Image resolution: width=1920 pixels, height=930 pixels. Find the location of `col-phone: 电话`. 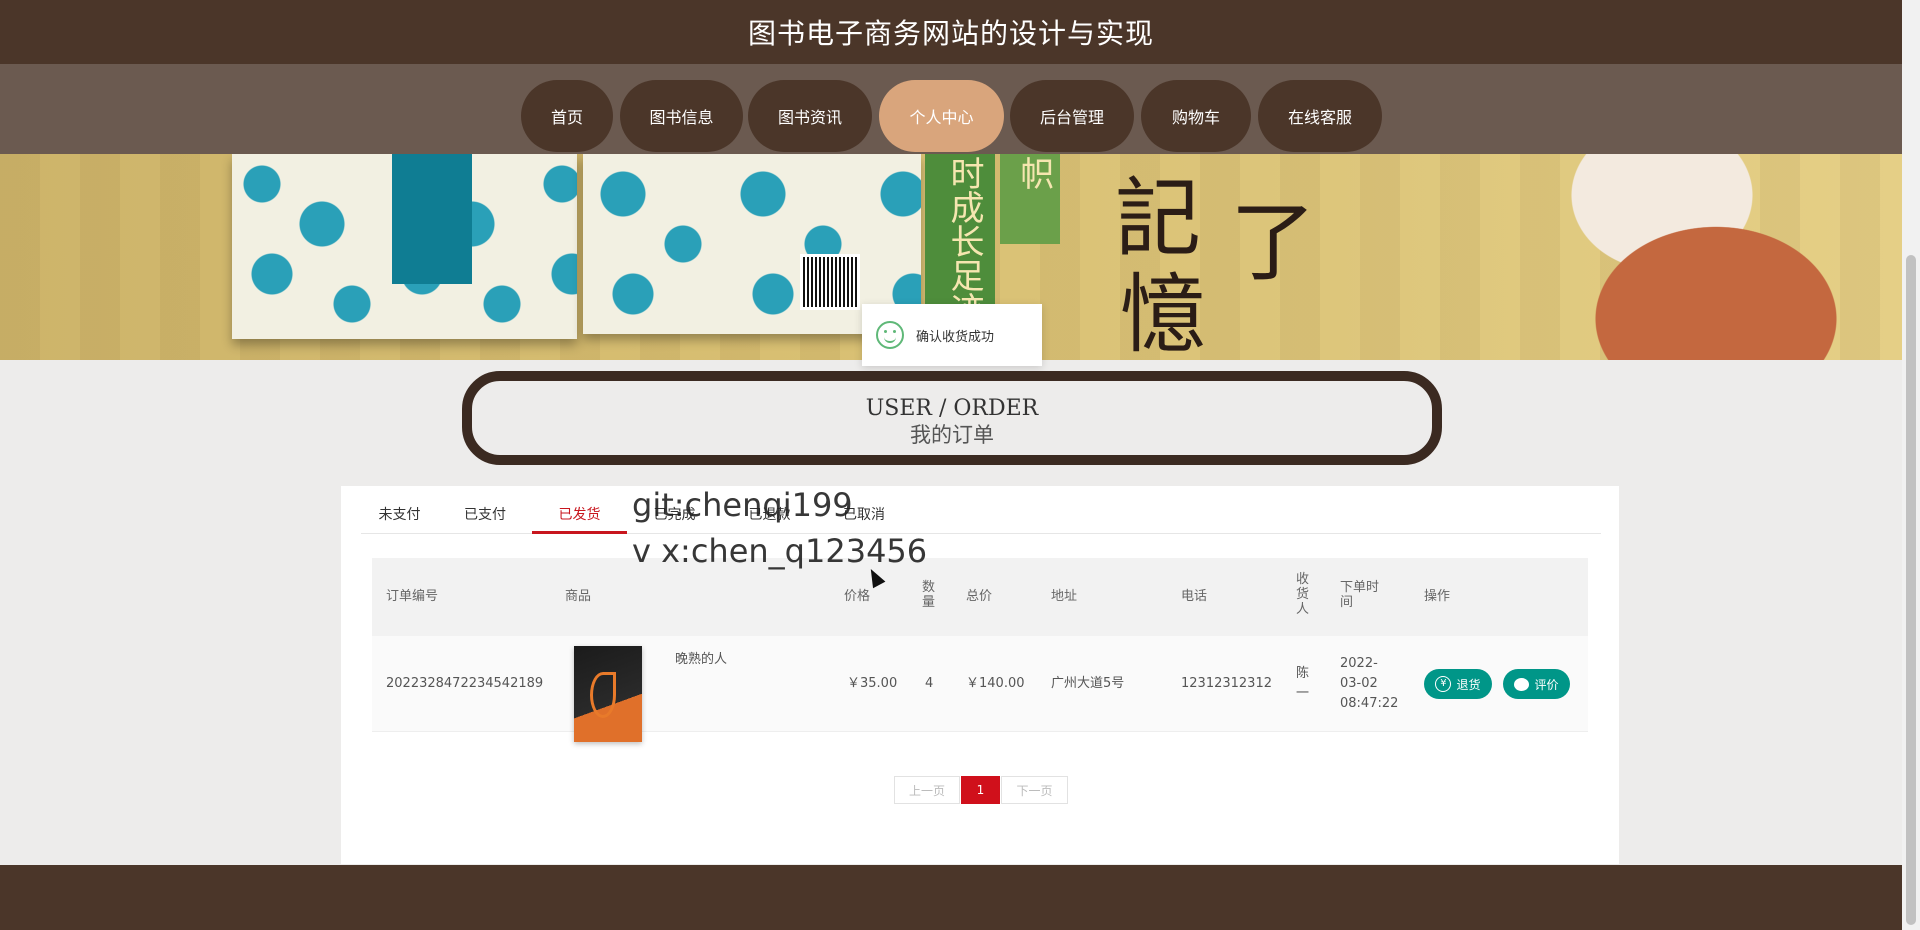

col-phone: 电话 is located at coordinates (1194, 596).